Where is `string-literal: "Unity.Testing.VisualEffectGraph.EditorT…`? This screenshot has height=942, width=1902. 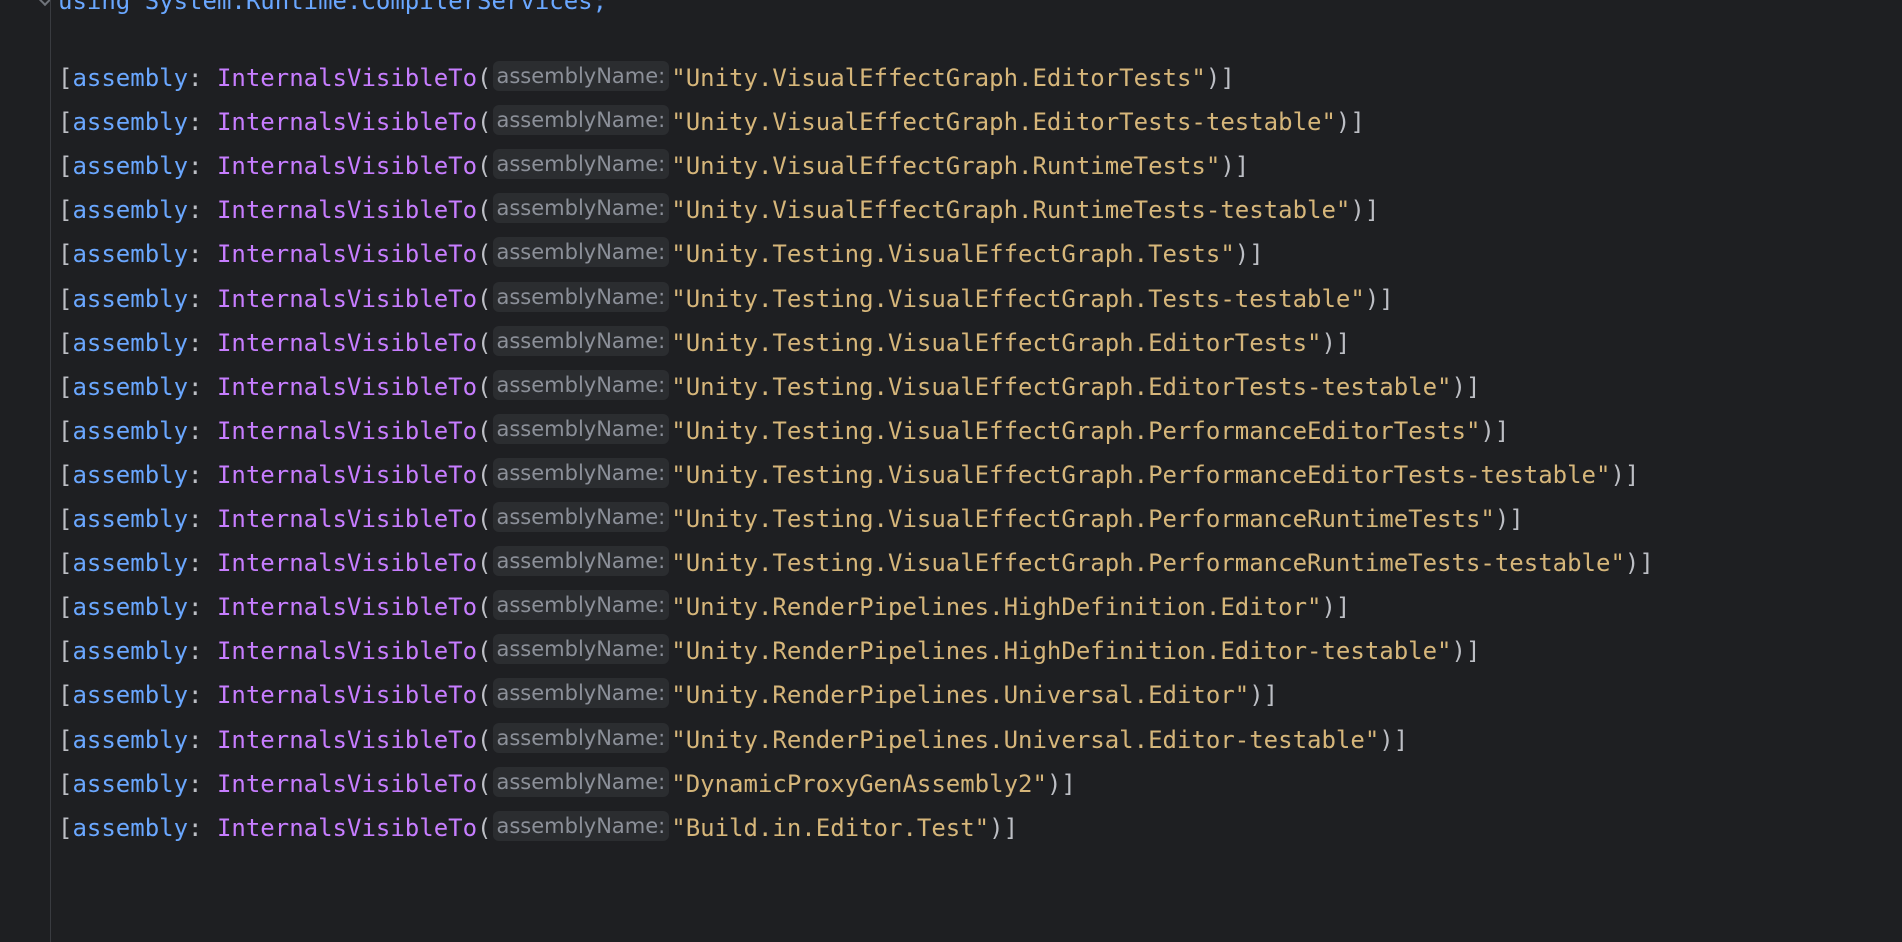
string-literal: "Unity.Testing.VisualEffectGraph.EditorT… is located at coordinates (996, 342).